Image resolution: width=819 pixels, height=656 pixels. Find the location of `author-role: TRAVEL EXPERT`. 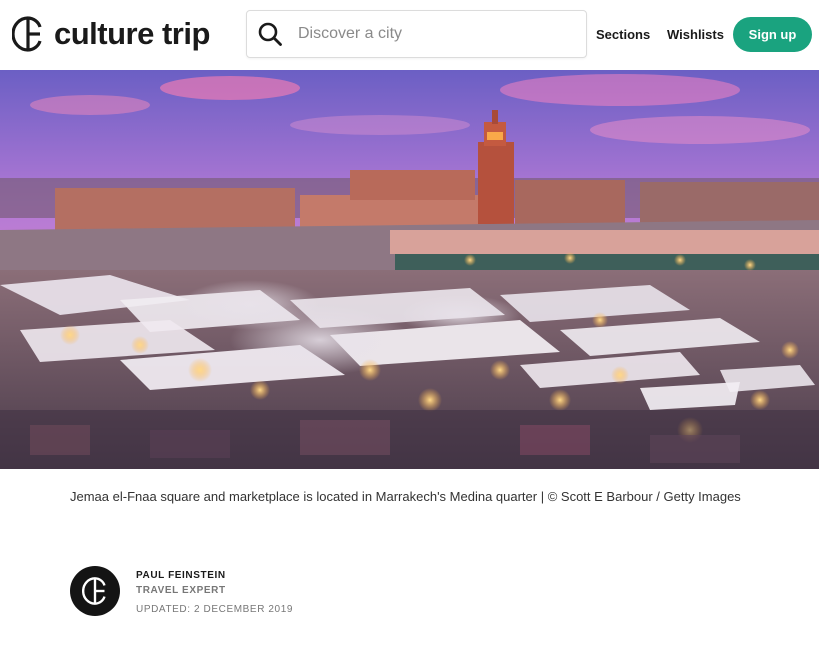

author-role: TRAVEL EXPERT is located at coordinates (181, 590).